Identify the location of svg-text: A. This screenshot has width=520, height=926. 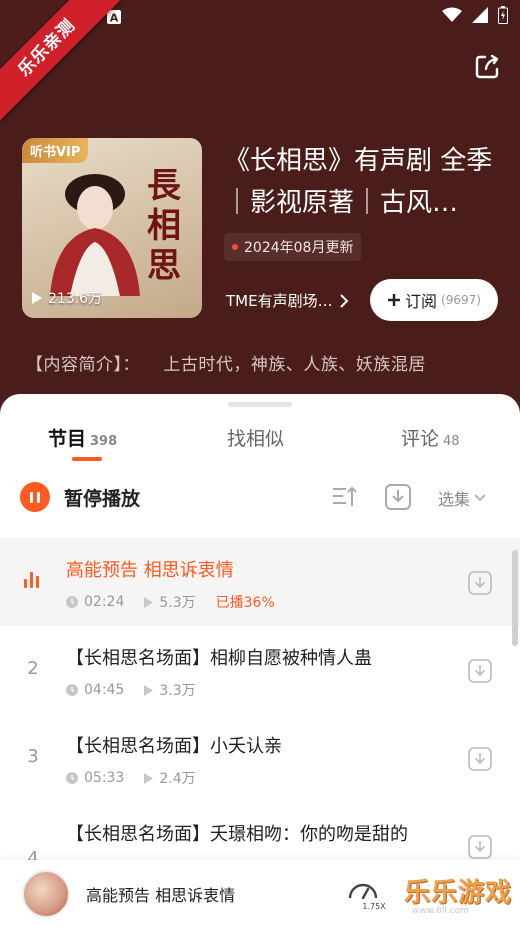
(114, 18).